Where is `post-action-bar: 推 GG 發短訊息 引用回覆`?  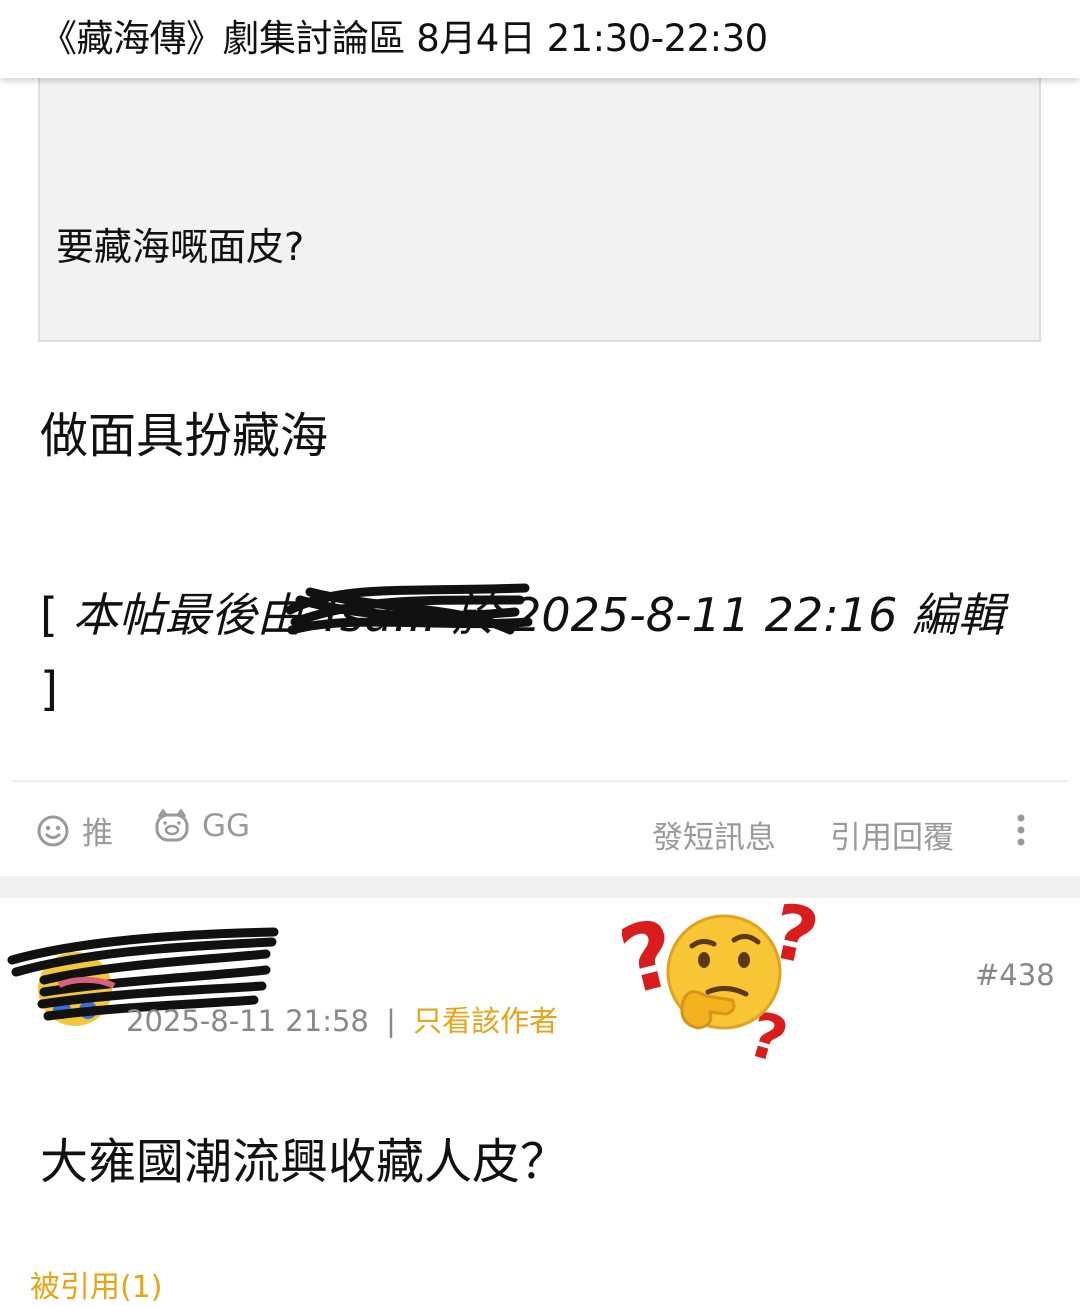
post-action-bar: 推 GG 發短訊息 引用回覆 is located at coordinates (540, 831).